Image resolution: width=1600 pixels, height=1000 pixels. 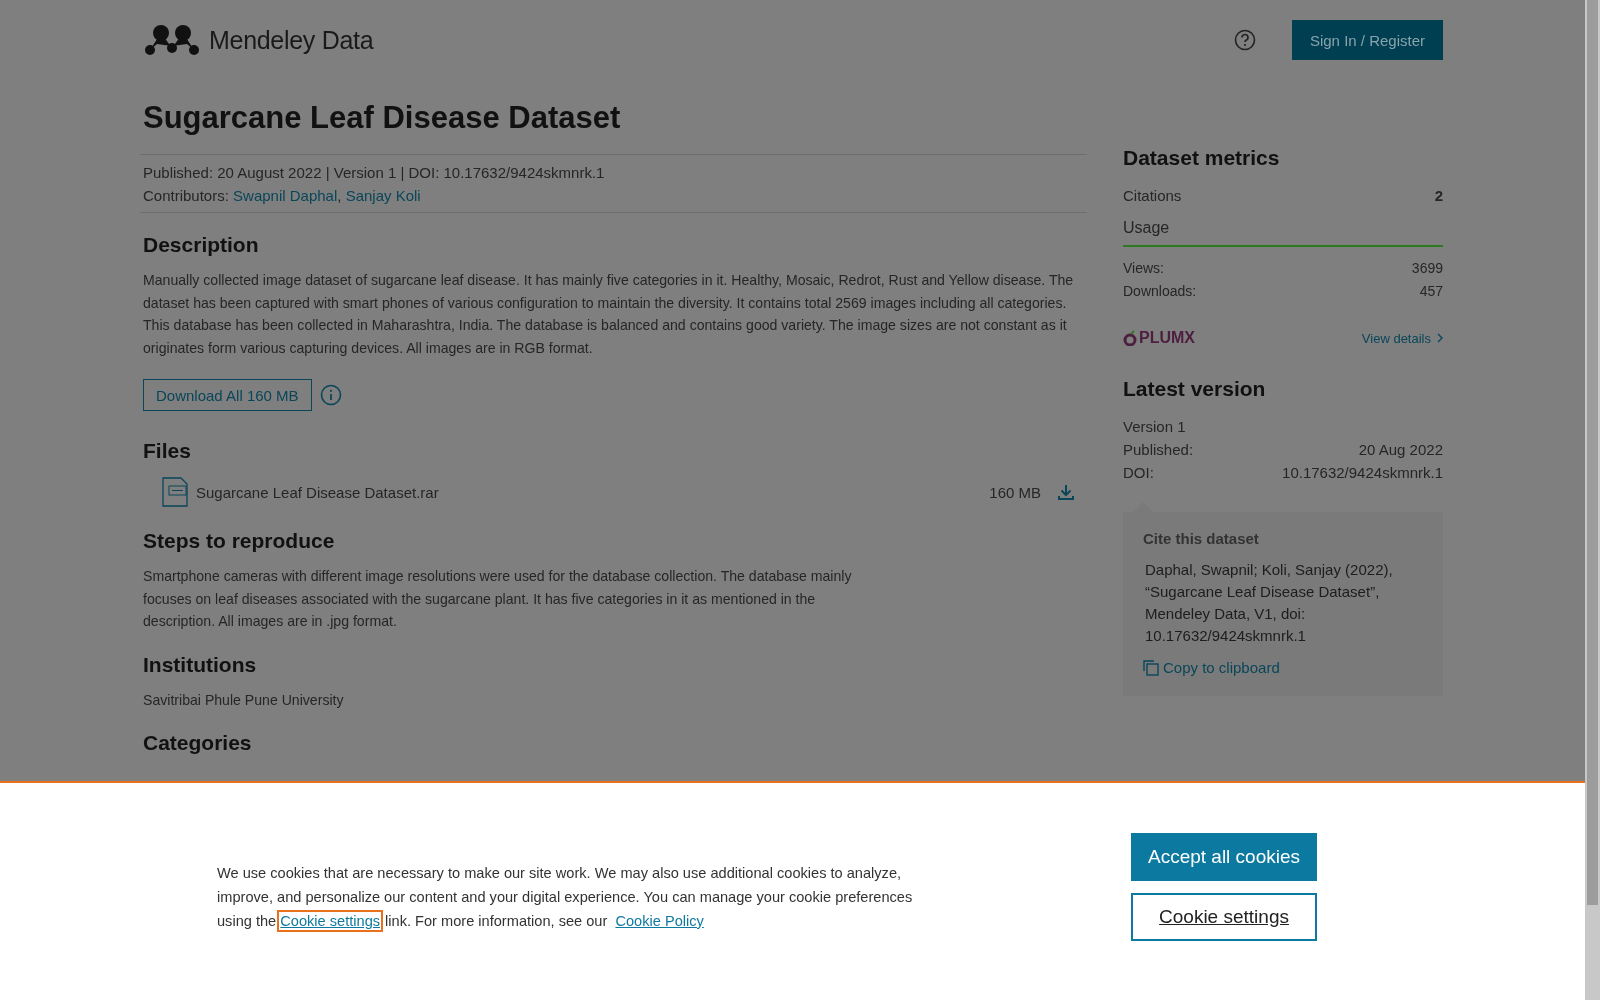 I want to click on cookie-settings-button: Cookie settings, so click(x=1224, y=916).